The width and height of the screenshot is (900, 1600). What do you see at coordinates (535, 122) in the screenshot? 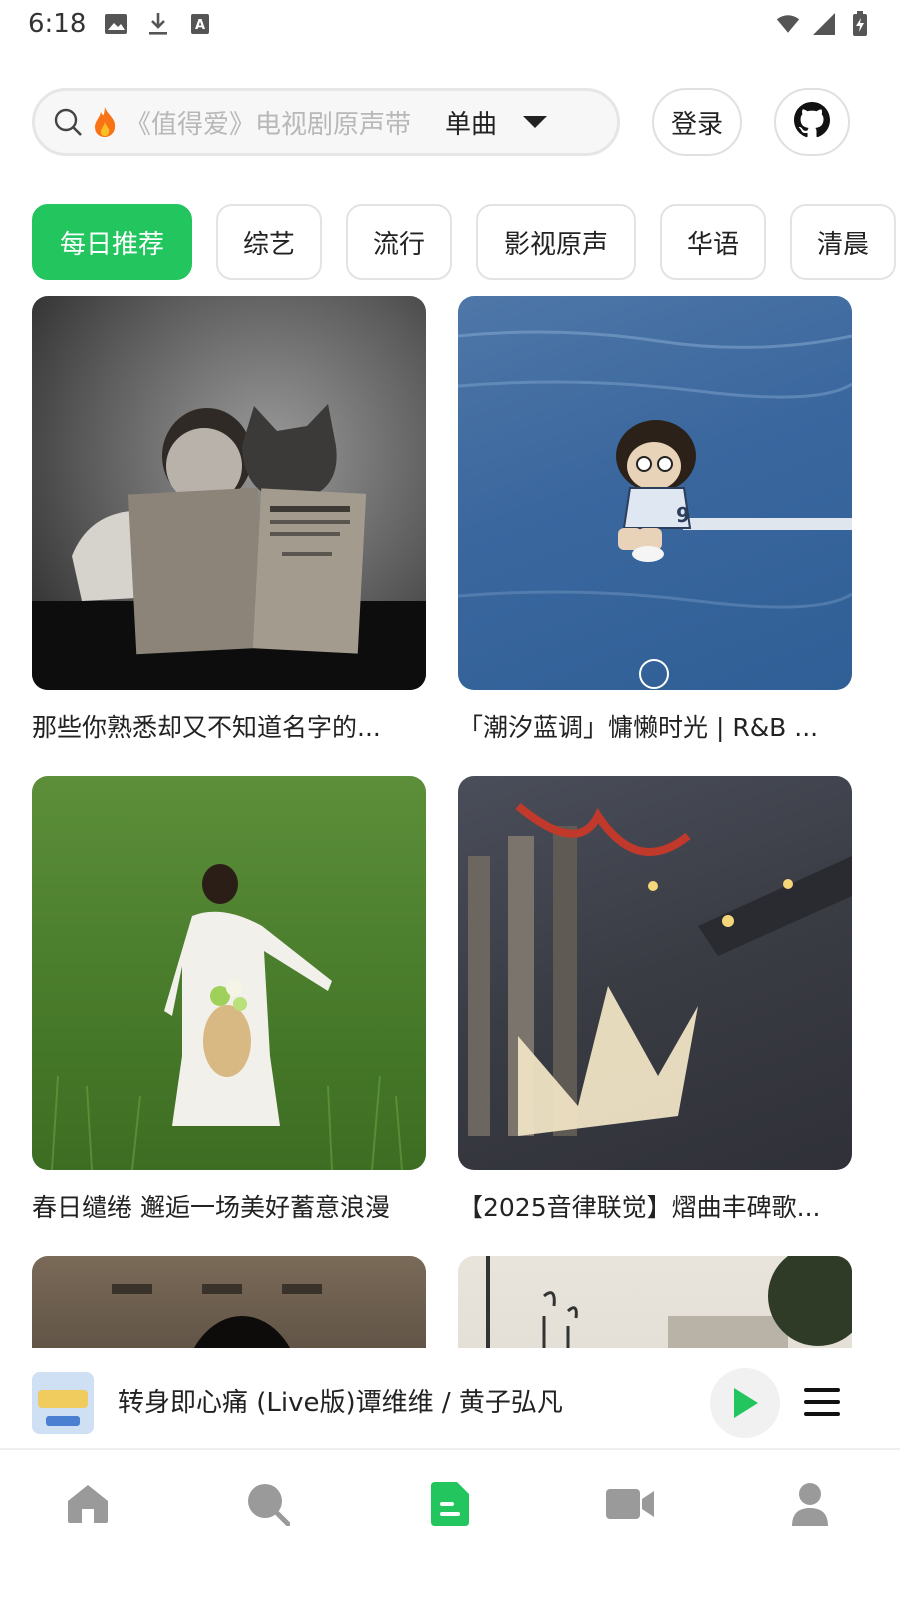
I see `chevron-down-icon` at bounding box center [535, 122].